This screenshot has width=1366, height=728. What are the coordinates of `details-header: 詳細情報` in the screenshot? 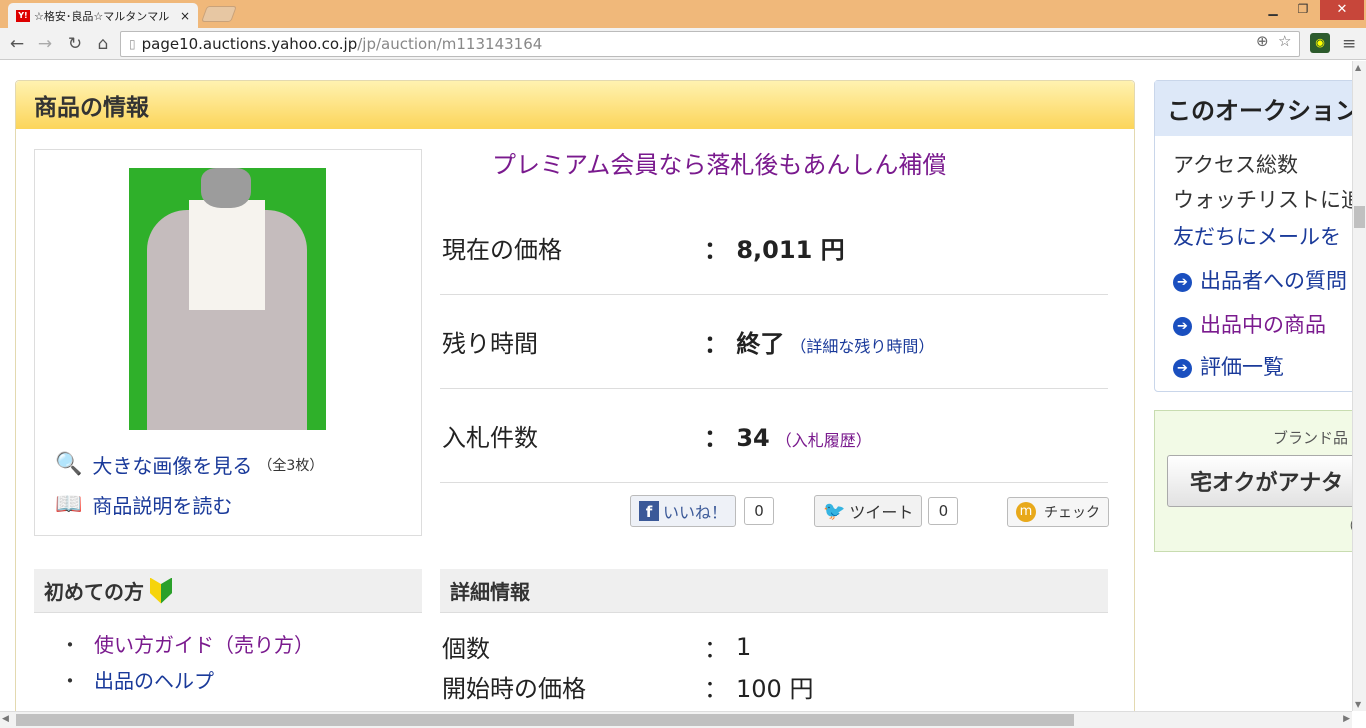 It's located at (774, 591).